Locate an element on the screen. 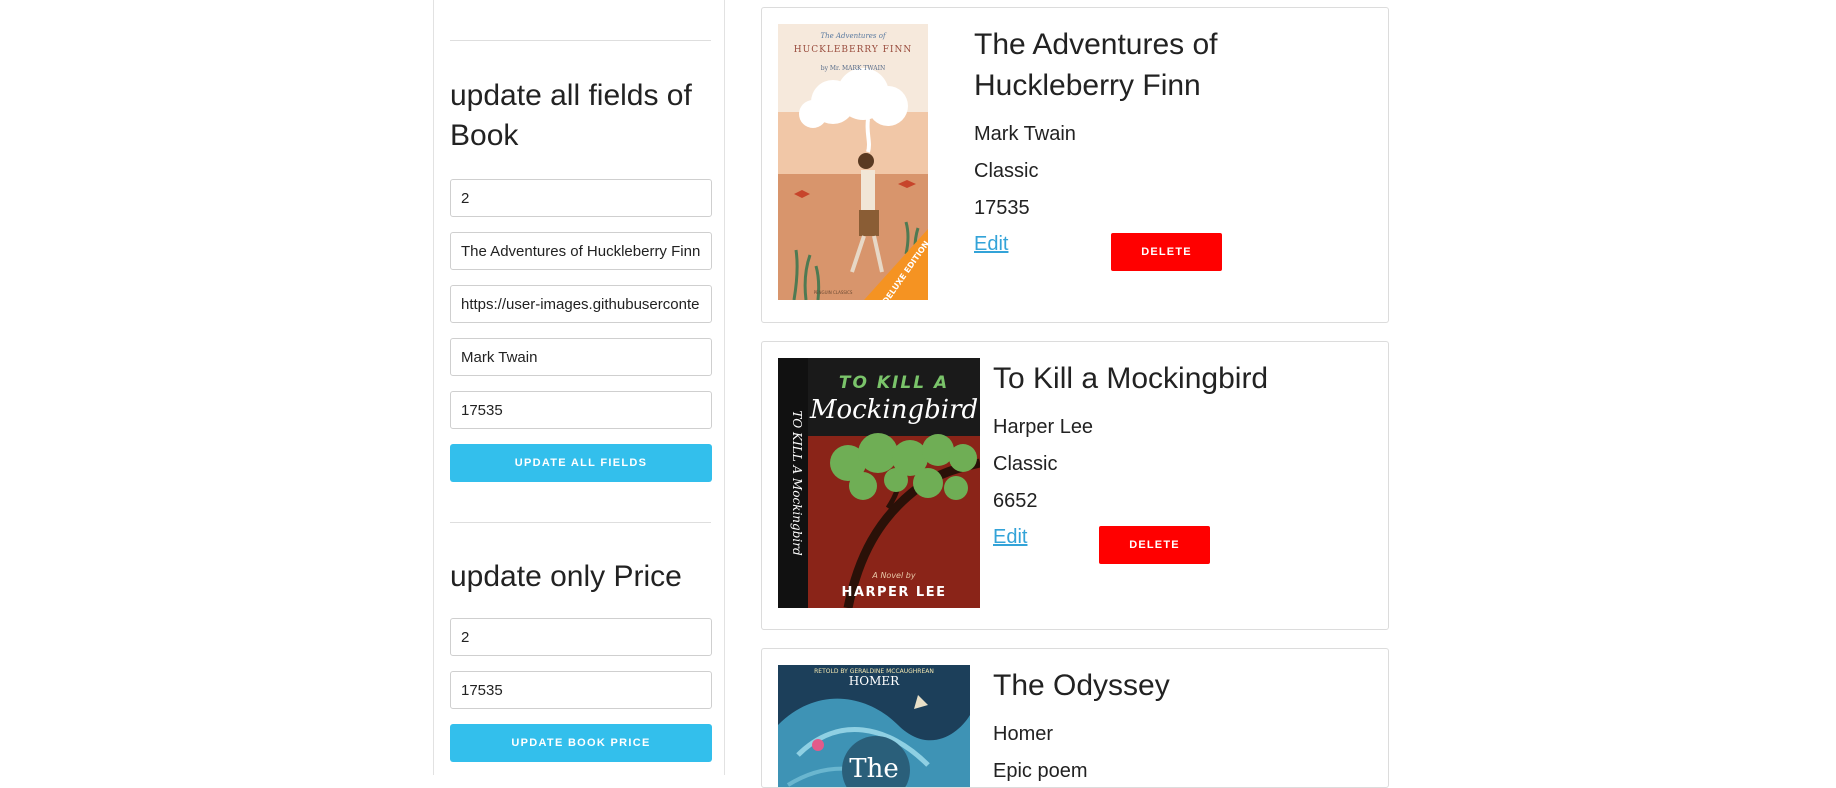  svg-text: Mockingbird is located at coordinates (893, 410).